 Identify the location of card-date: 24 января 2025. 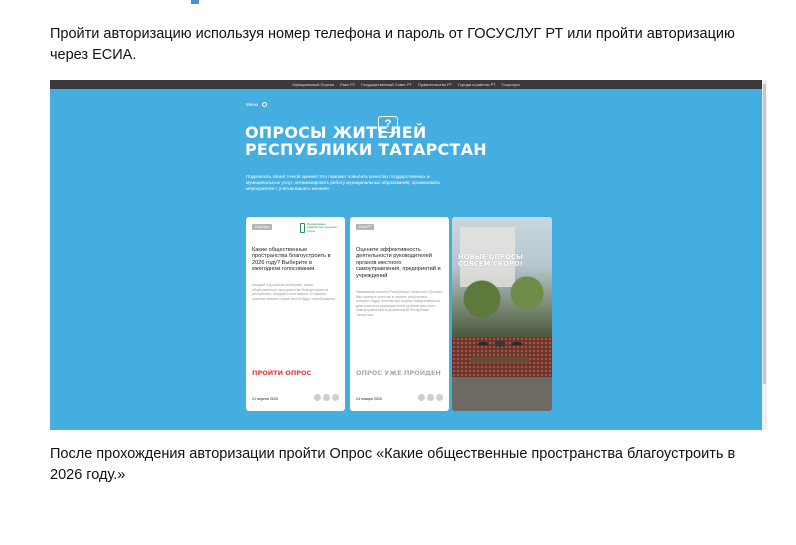
(369, 399).